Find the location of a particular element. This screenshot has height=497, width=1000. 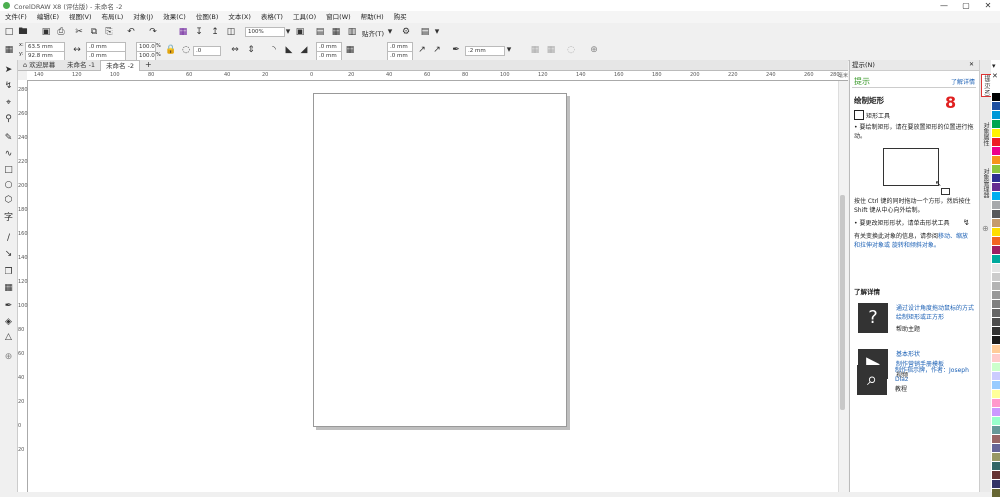

interactive-fill-icon: ◈ is located at coordinates (8, 322).